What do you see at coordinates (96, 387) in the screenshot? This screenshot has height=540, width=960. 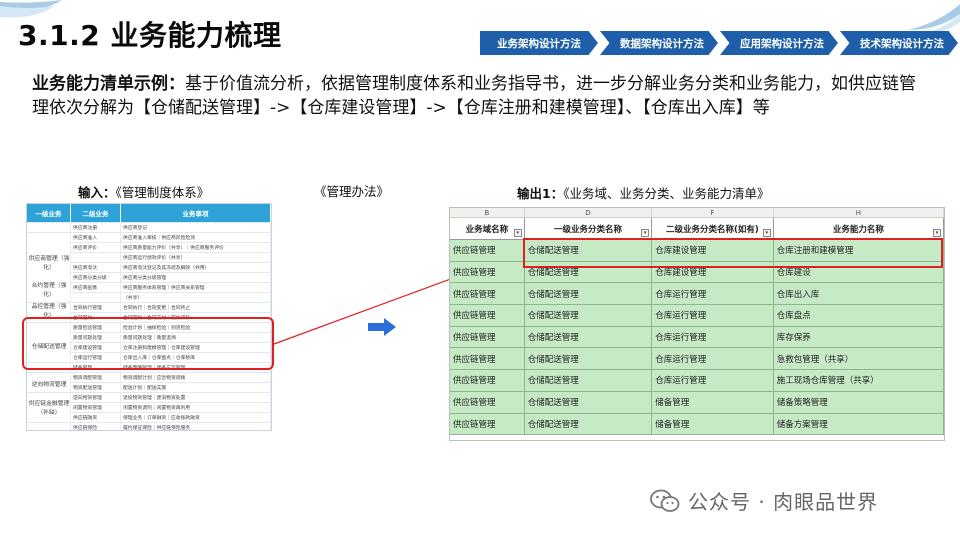 I see `mini-table-cell: 物资配送管理` at bounding box center [96, 387].